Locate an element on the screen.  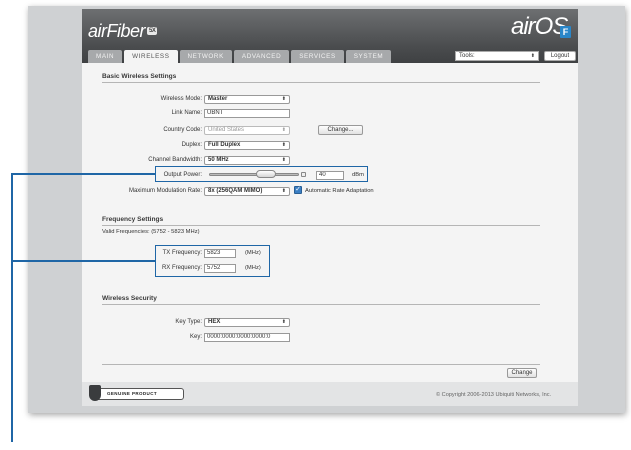
tab-main: MAIN is located at coordinates (105, 56).